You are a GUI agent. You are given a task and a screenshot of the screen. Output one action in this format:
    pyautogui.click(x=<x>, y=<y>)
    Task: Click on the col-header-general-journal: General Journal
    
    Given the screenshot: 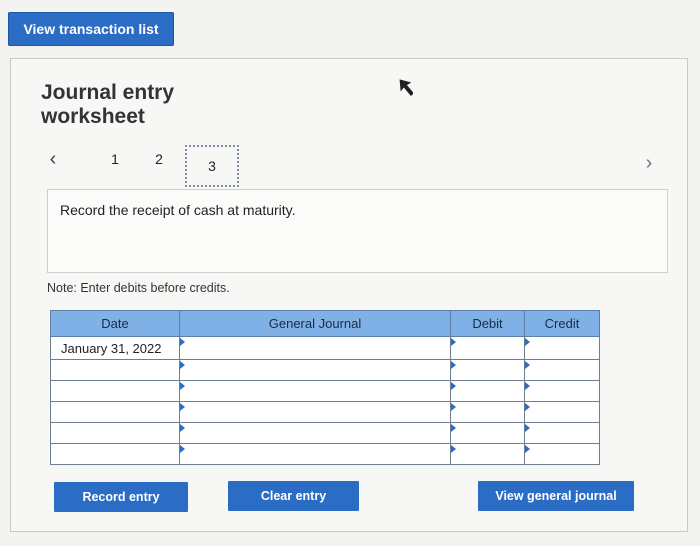 What is the action you would take?
    pyautogui.click(x=315, y=323)
    